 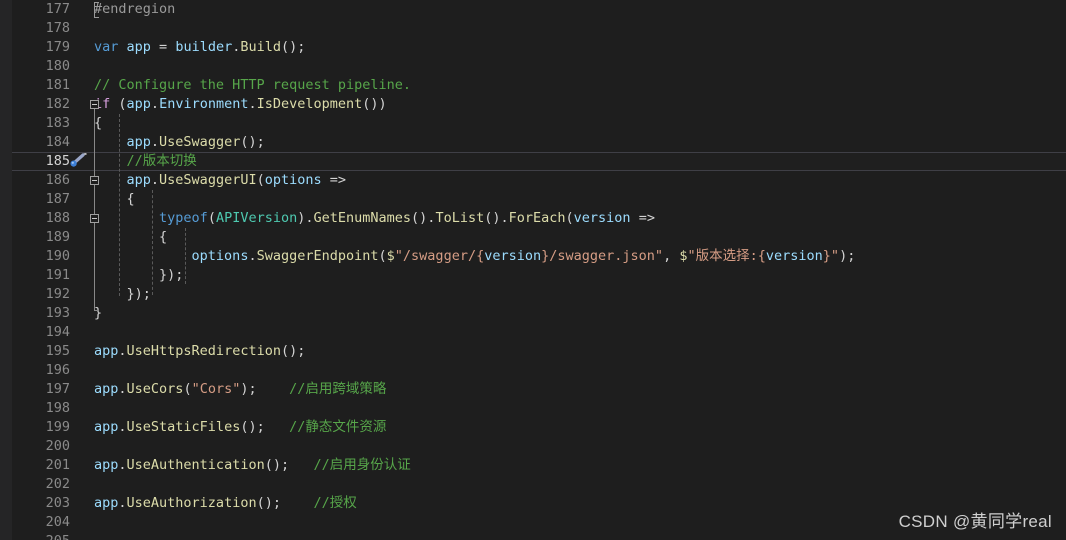 What do you see at coordinates (533, 28) in the screenshot?
I see `code-line: 178` at bounding box center [533, 28].